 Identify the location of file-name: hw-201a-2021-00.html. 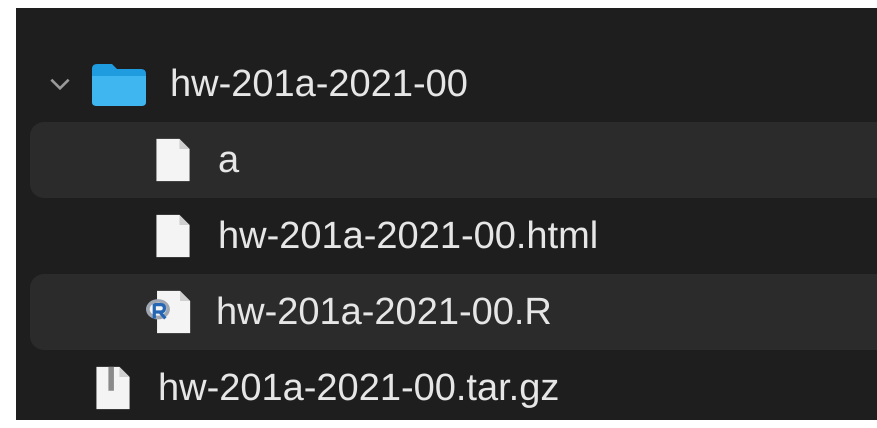
(408, 236).